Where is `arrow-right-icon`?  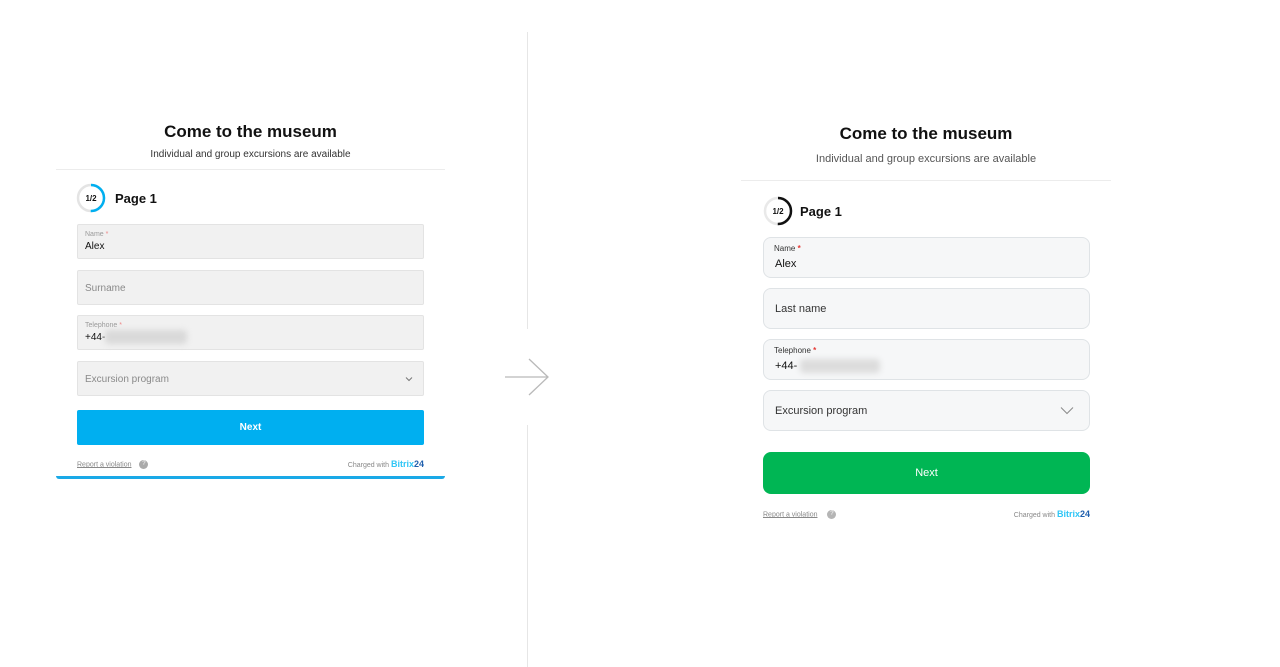
arrow-right-icon is located at coordinates (527, 377).